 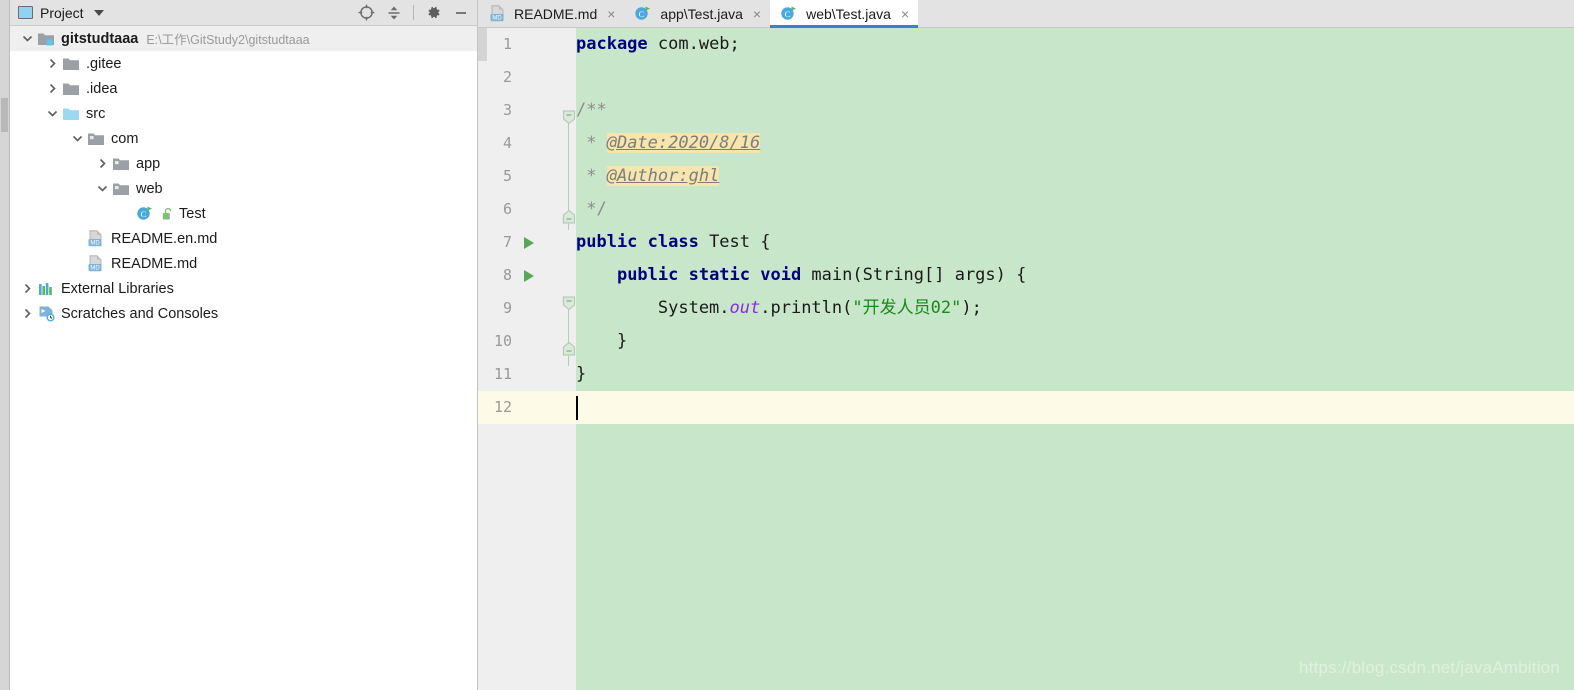 What do you see at coordinates (243, 63) in the screenshot?
I see `tree-node-gitee: .gitee` at bounding box center [243, 63].